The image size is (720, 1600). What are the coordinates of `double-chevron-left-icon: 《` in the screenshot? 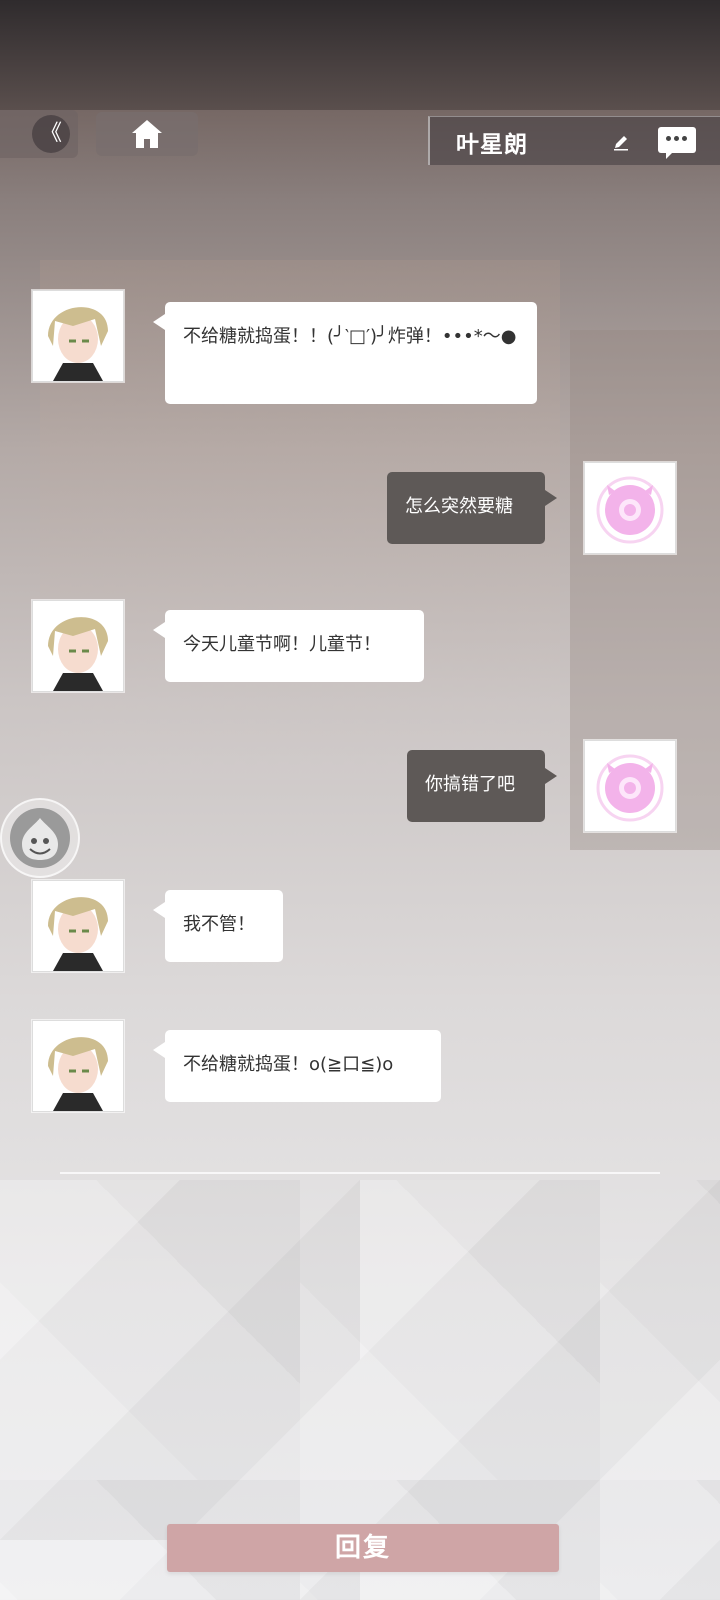 It's located at (51, 134).